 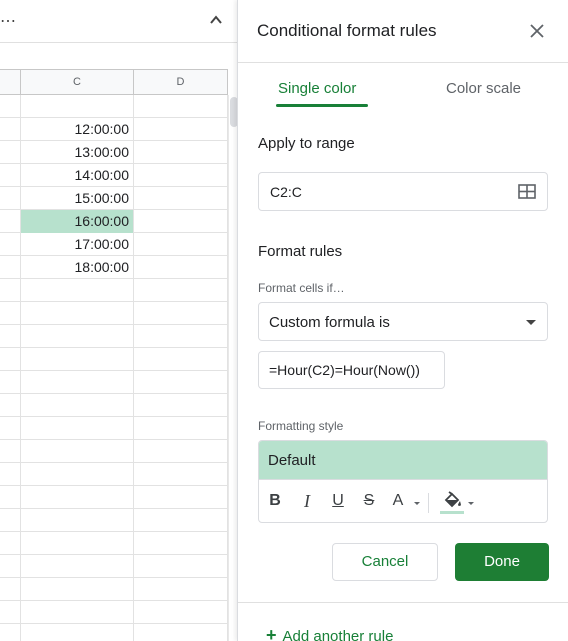 What do you see at coordinates (338, 501) in the screenshot?
I see `underline-button: U` at bounding box center [338, 501].